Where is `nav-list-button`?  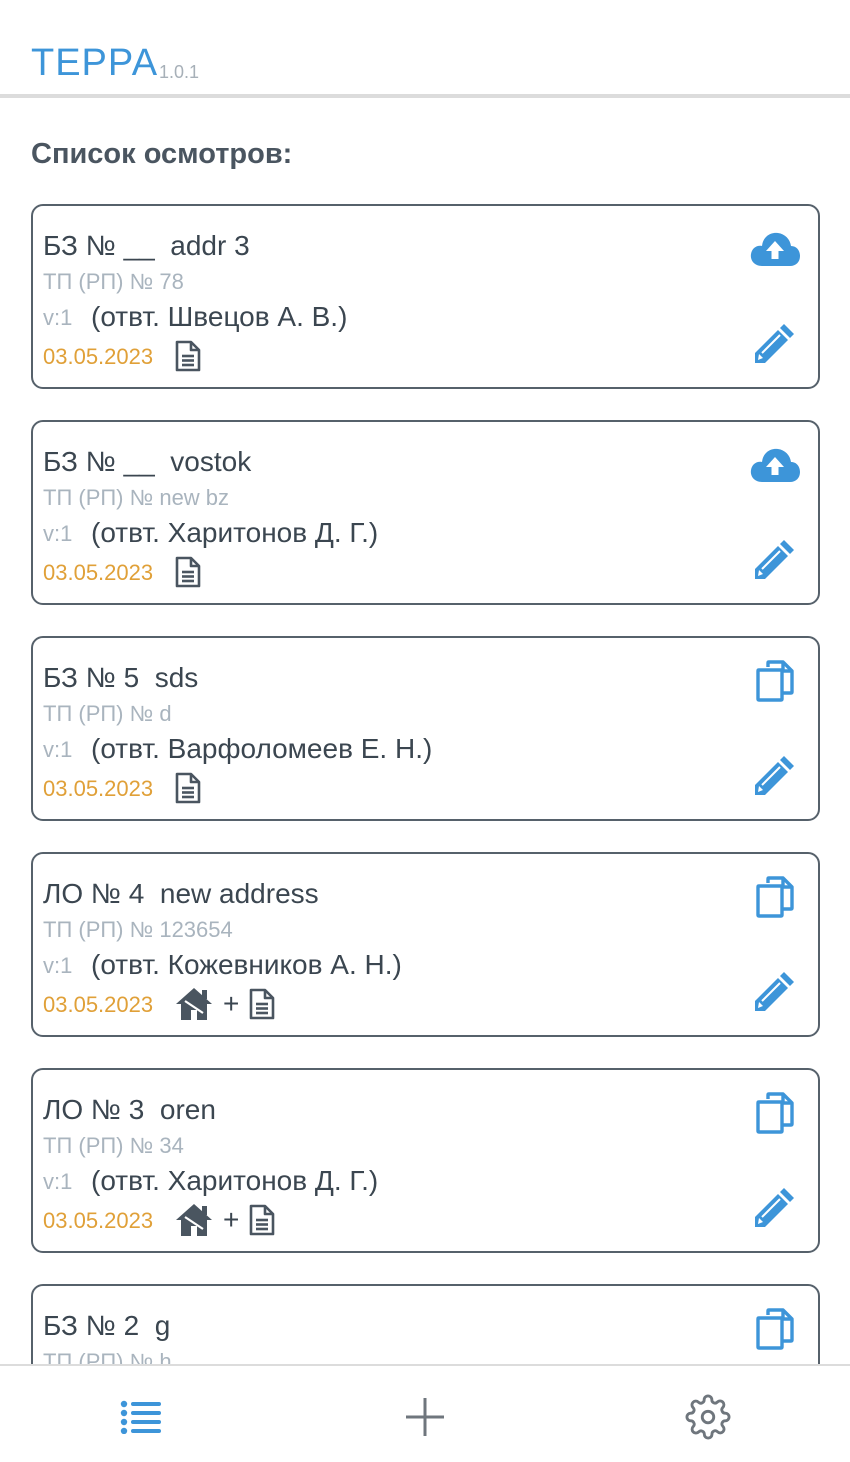 nav-list-button is located at coordinates (141, 1417).